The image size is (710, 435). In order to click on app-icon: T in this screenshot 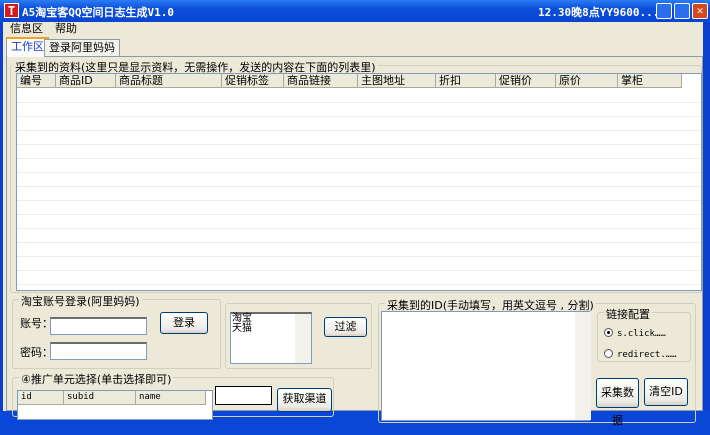, I will do `click(11, 10)`.